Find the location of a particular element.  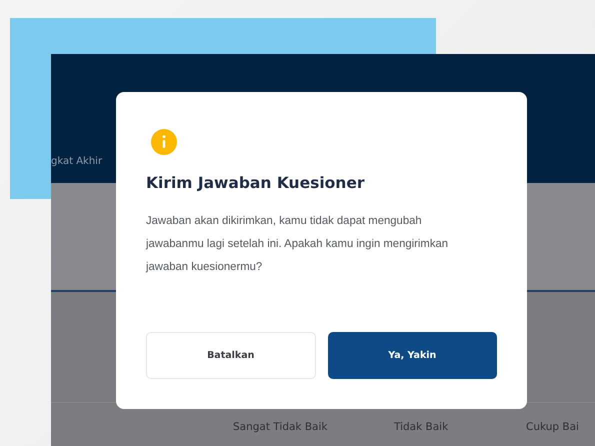

header-link: gkat Akhir is located at coordinates (76, 161).